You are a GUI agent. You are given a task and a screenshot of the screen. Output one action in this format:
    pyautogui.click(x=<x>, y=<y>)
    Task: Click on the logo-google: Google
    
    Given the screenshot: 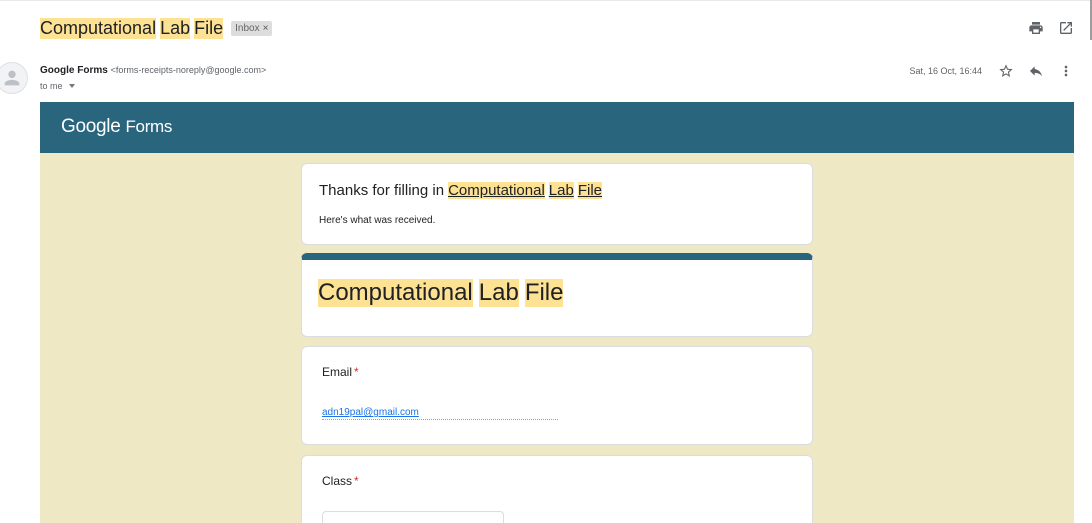 What is the action you would take?
    pyautogui.click(x=91, y=126)
    